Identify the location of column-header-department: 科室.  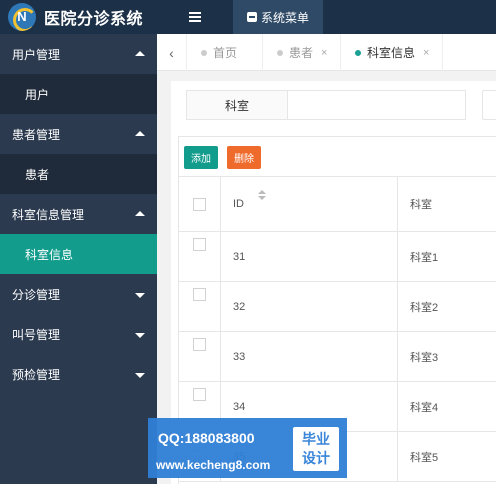
(447, 204).